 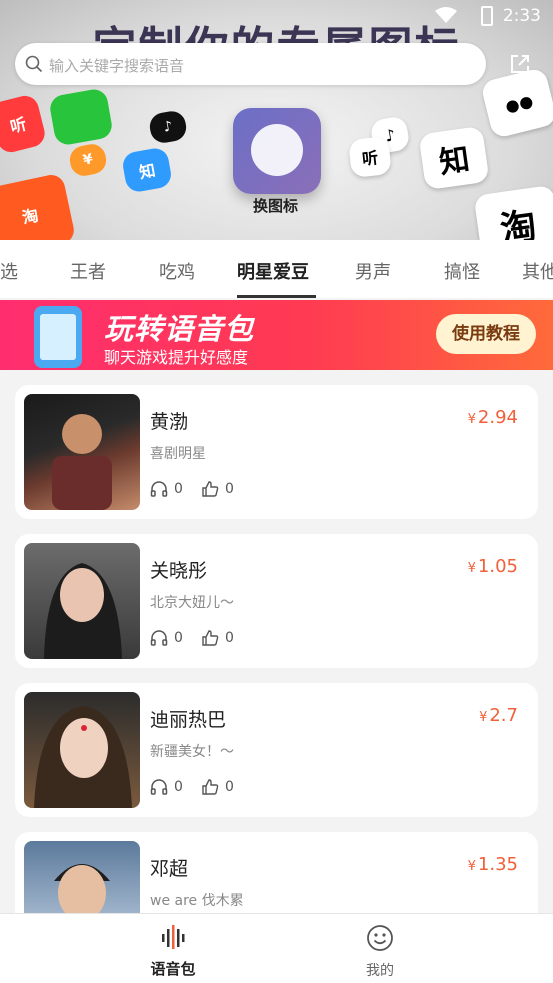 What do you see at coordinates (462, 271) in the screenshot?
I see `tab-funny: 搞怪` at bounding box center [462, 271].